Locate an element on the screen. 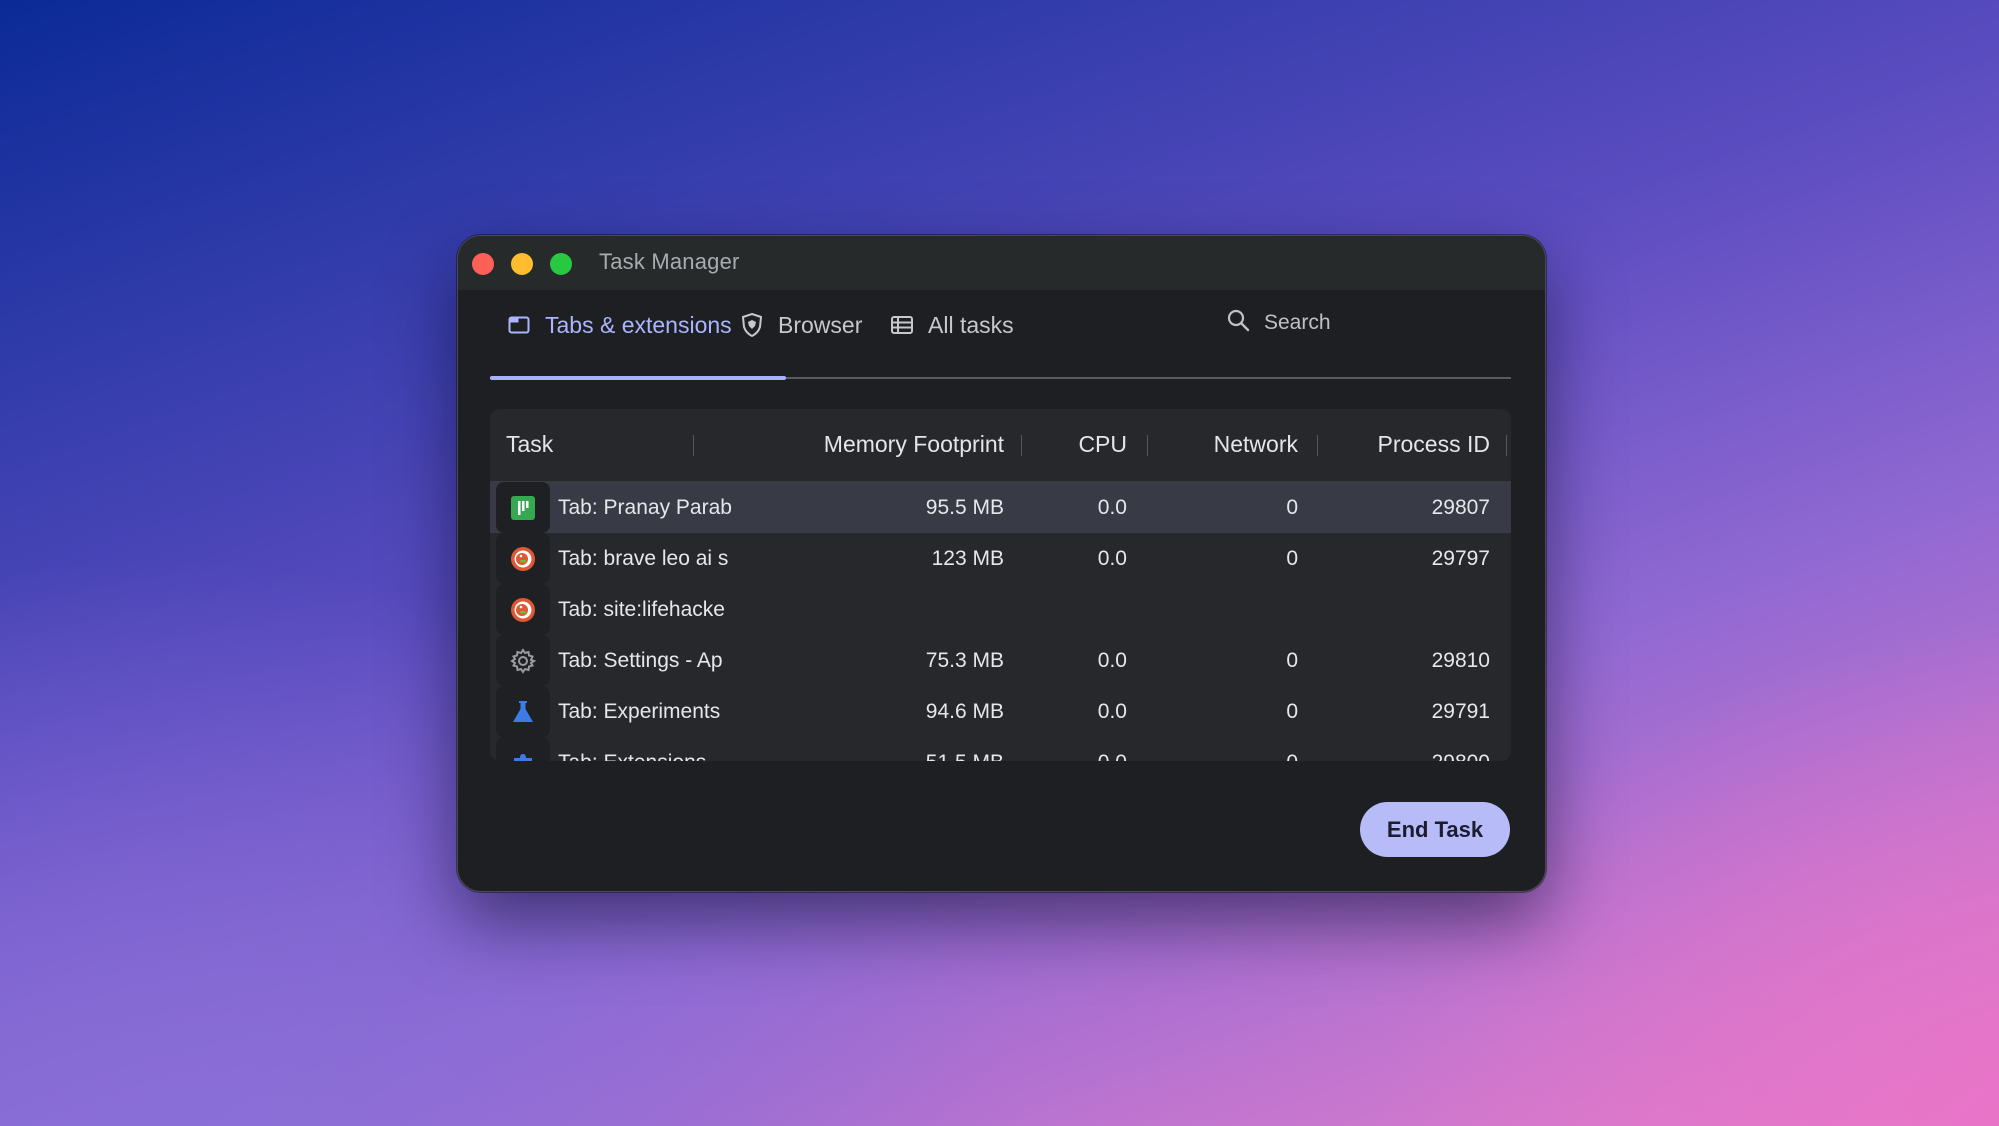 The width and height of the screenshot is (1999, 1126). table-row: Tab: Experiments 94.6 MB 0.0 0 29791 is located at coordinates (1000, 711).